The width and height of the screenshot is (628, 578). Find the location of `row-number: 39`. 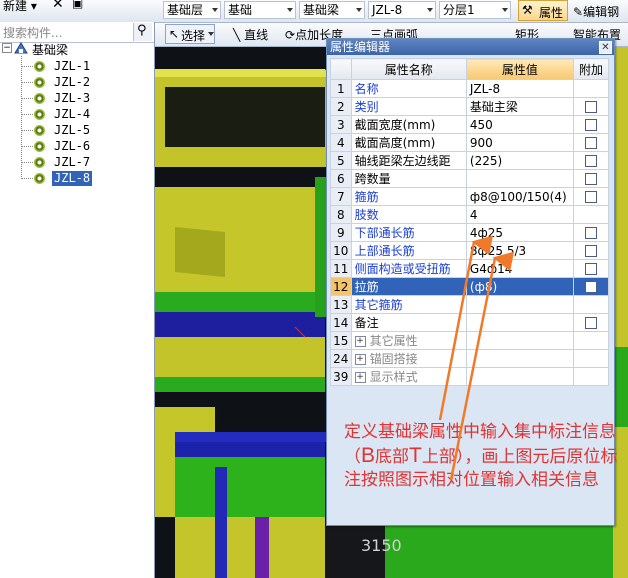

row-number: 39 is located at coordinates (341, 376).